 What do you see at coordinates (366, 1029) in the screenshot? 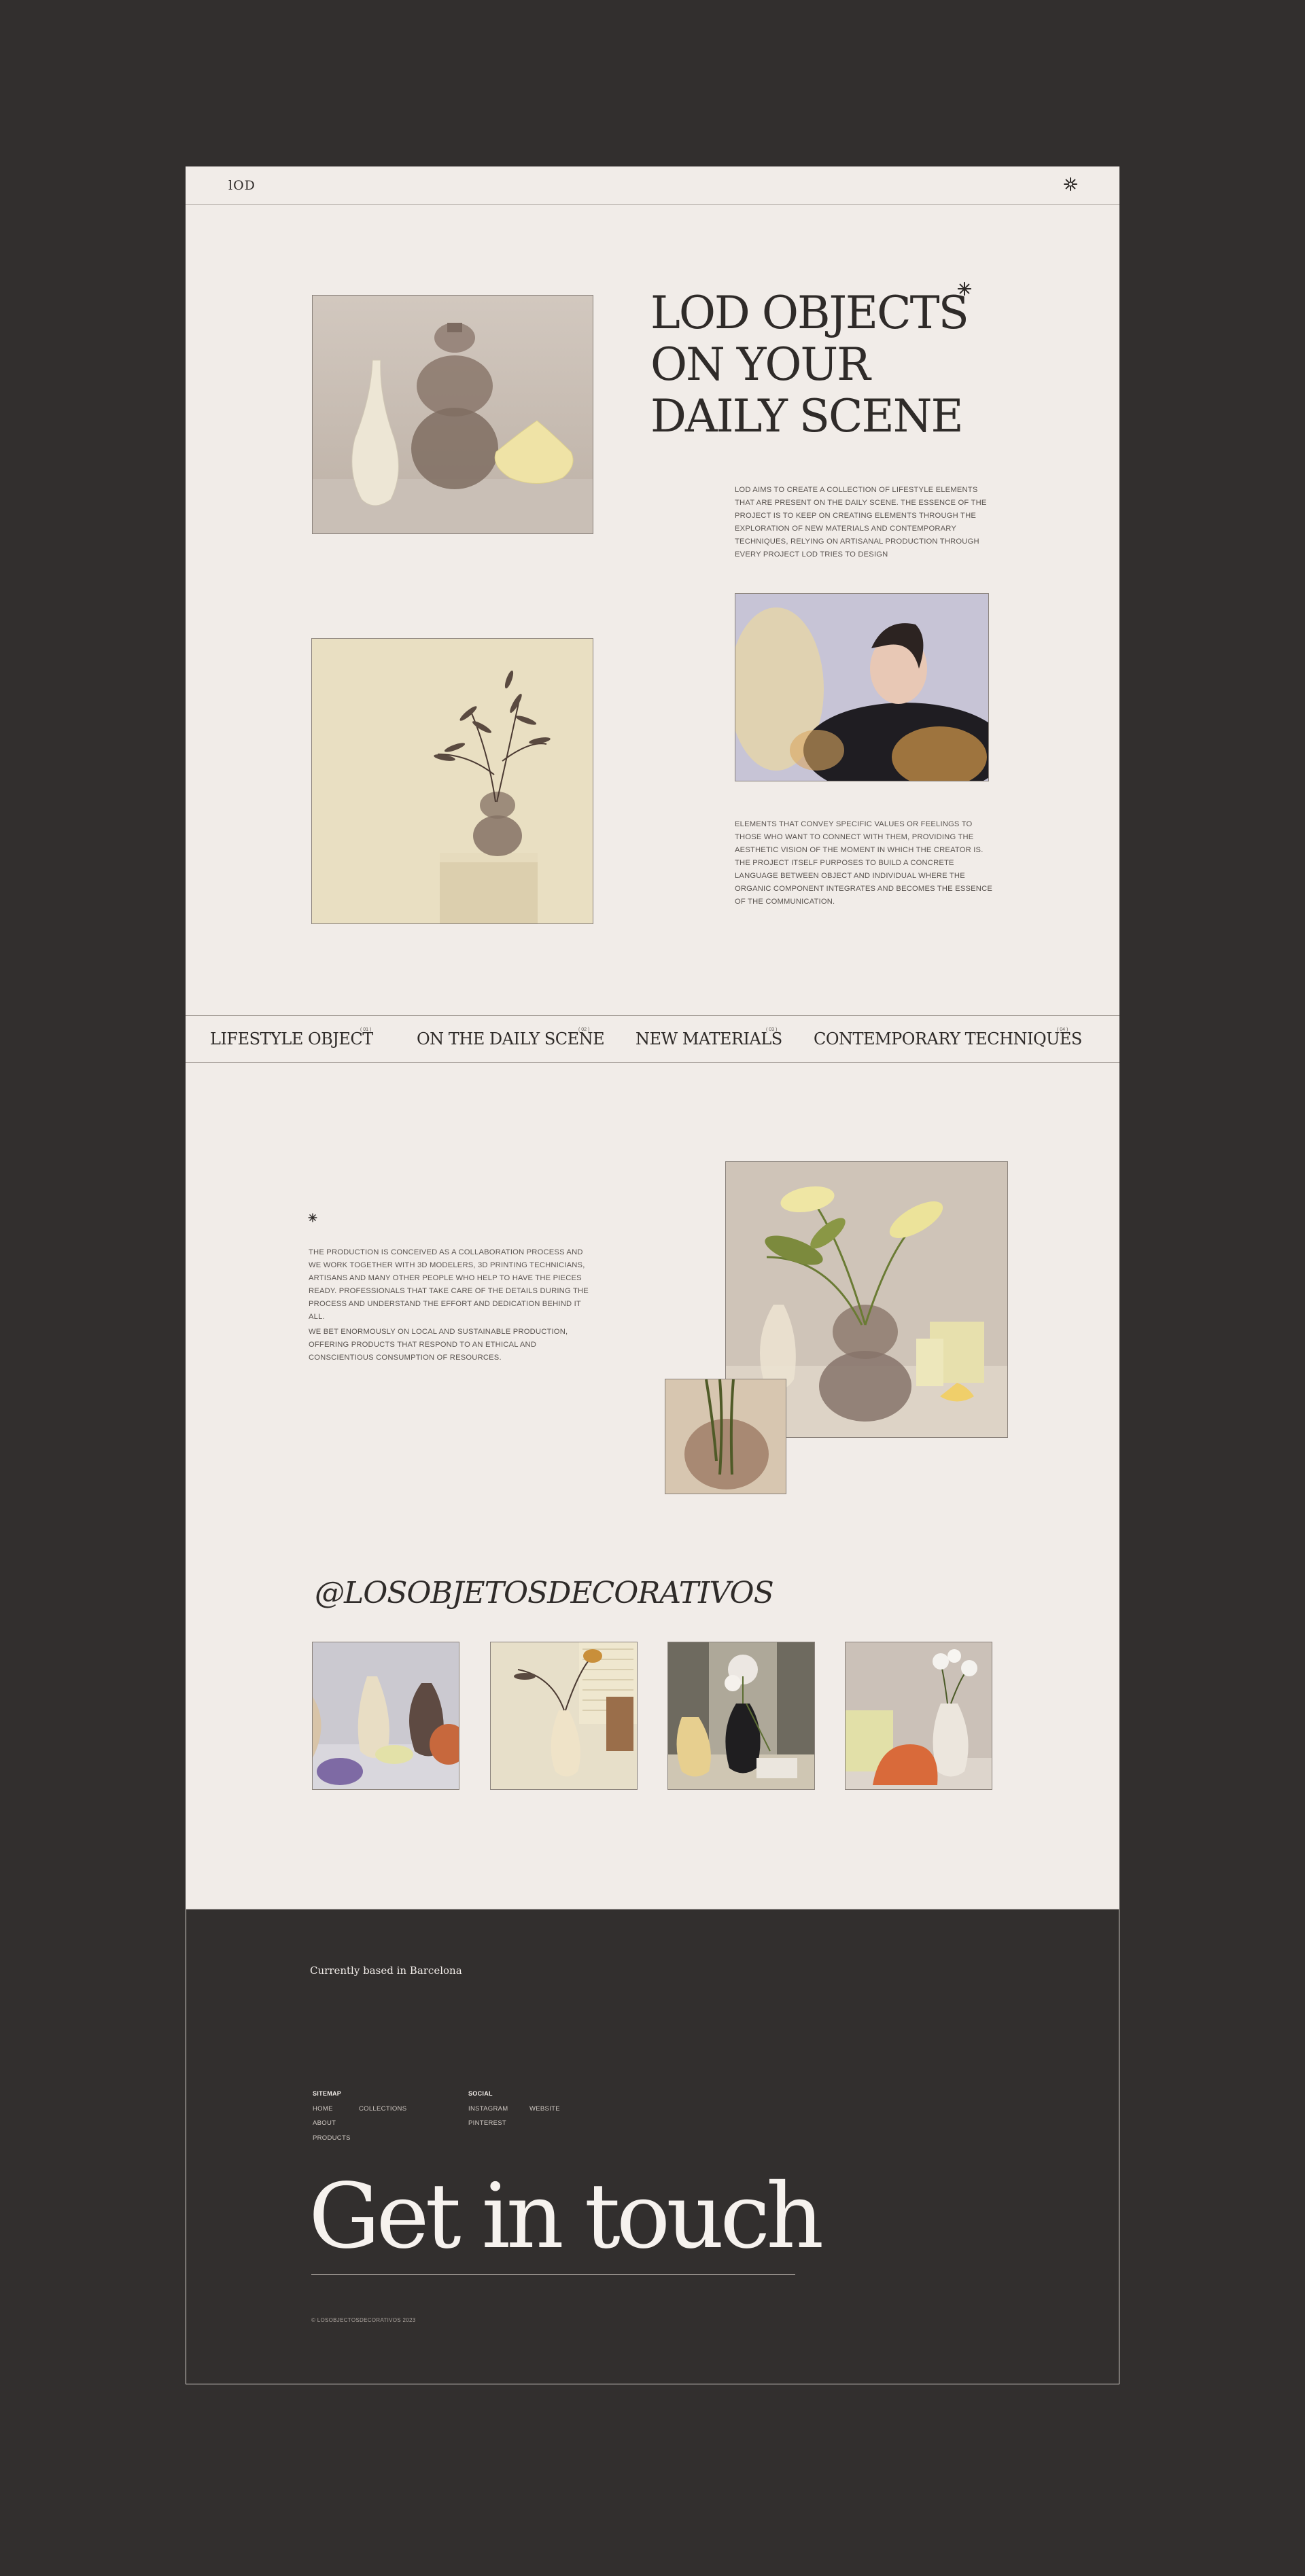
I see `category-number: ( 01 )` at bounding box center [366, 1029].